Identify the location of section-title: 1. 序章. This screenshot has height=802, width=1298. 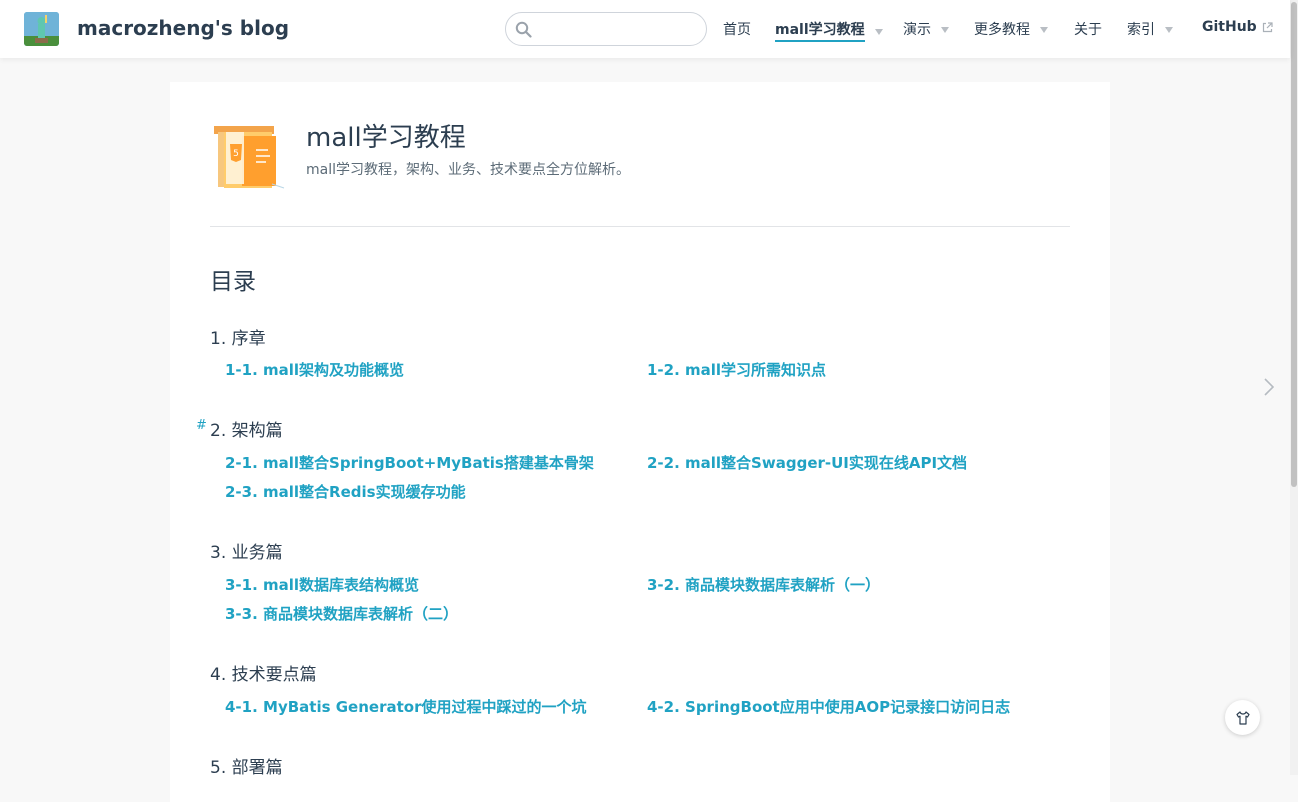
(238, 339).